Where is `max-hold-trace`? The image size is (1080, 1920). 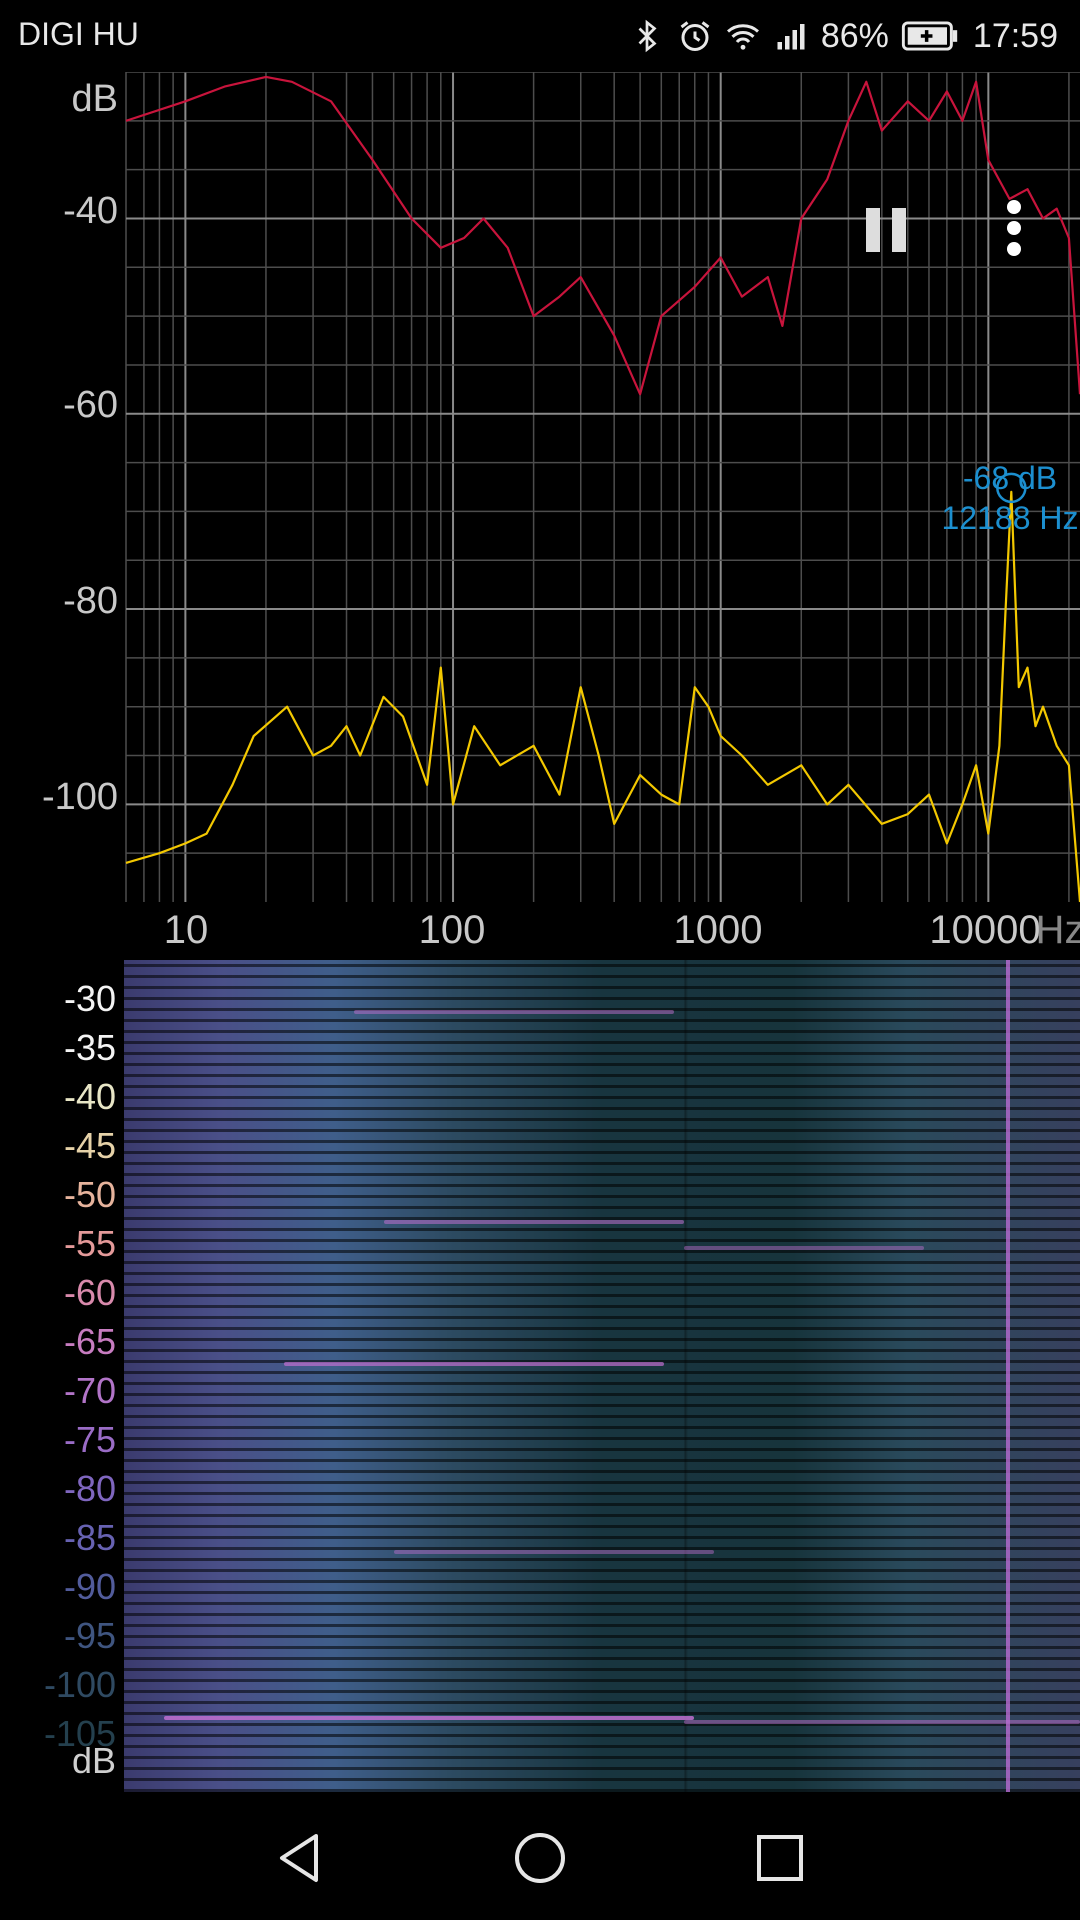 max-hold-trace is located at coordinates (602, 235).